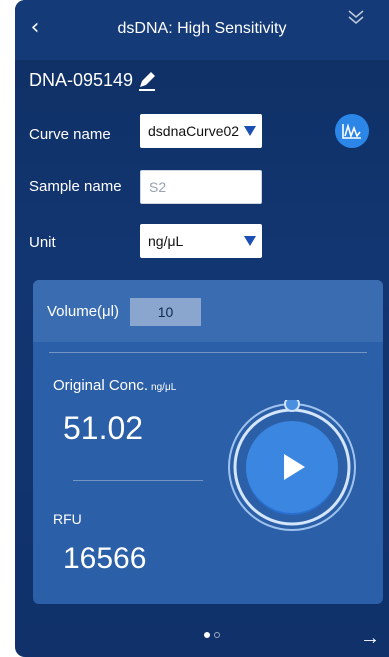 The width and height of the screenshot is (389, 657). I want to click on unit-value: ng/μL, so click(166, 241).